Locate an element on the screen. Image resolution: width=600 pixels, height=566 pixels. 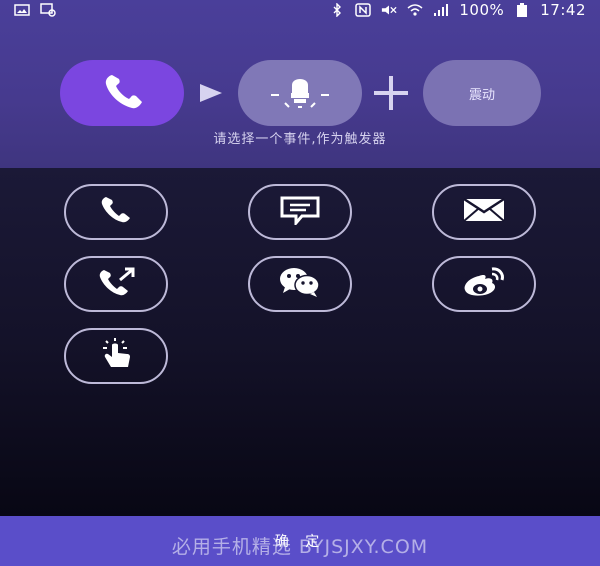
event-mail is located at coordinates (484, 212).